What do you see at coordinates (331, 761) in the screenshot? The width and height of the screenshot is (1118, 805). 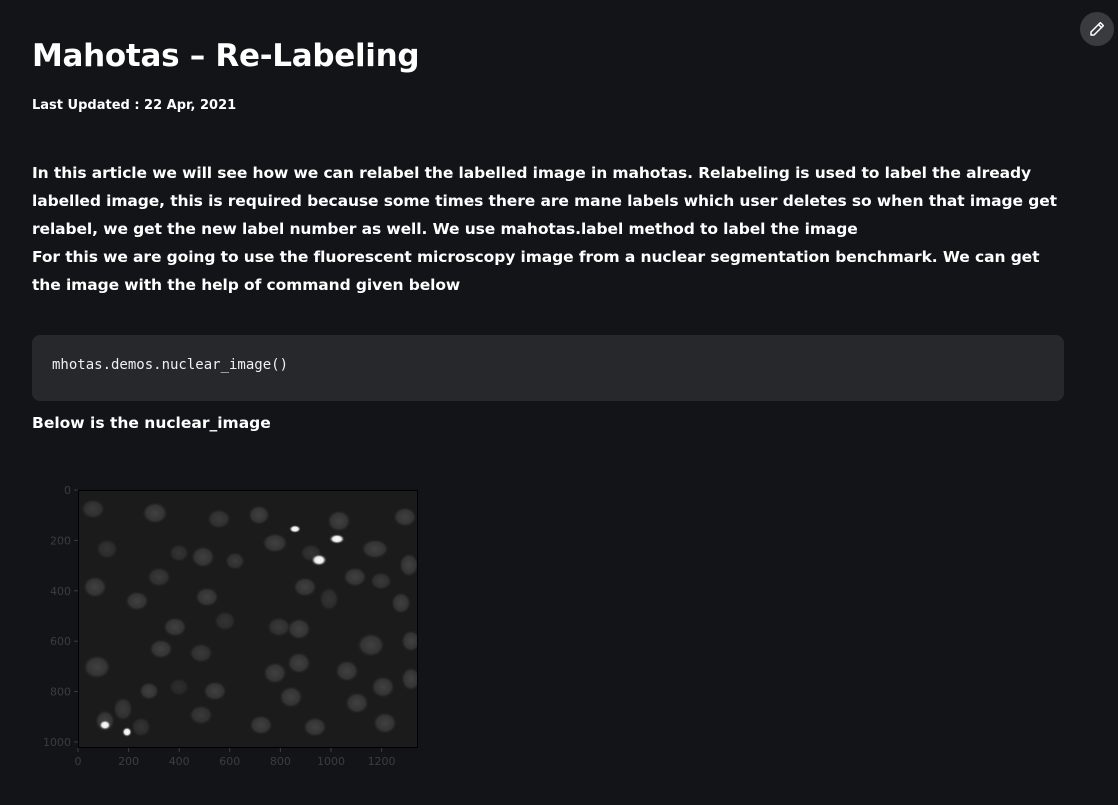 I see `x-tick-label: 1000` at bounding box center [331, 761].